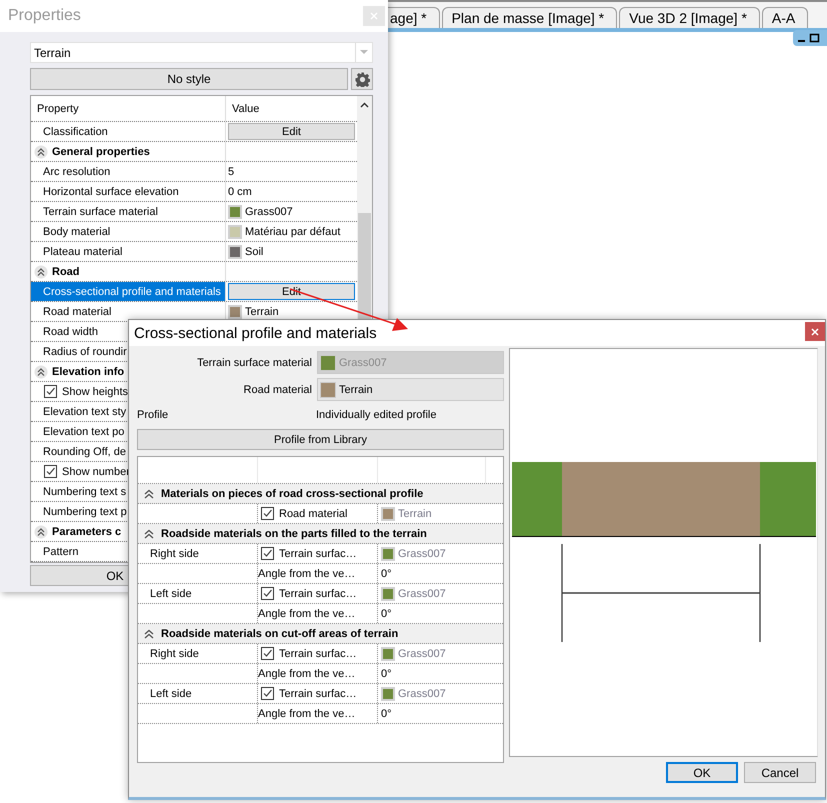 This screenshot has height=803, width=827. I want to click on field-label: Road material, so click(277, 390).